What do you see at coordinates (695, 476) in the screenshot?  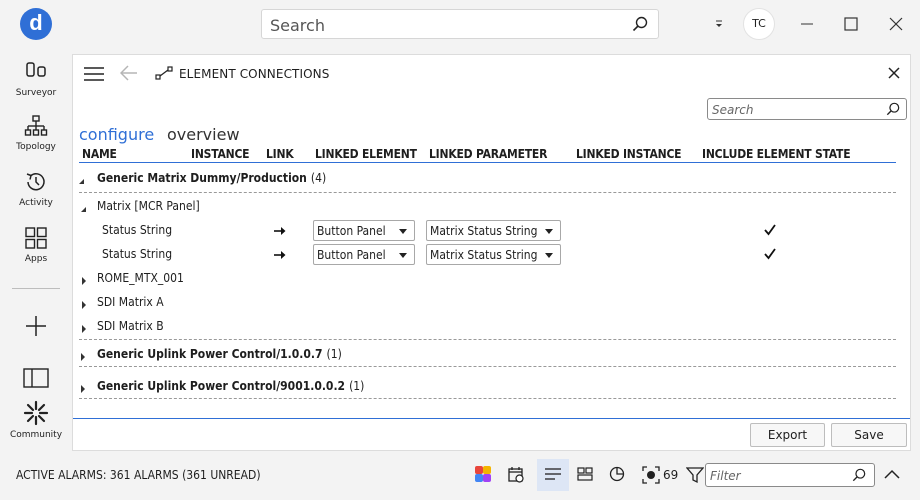 I see `filter-funnel-icon` at bounding box center [695, 476].